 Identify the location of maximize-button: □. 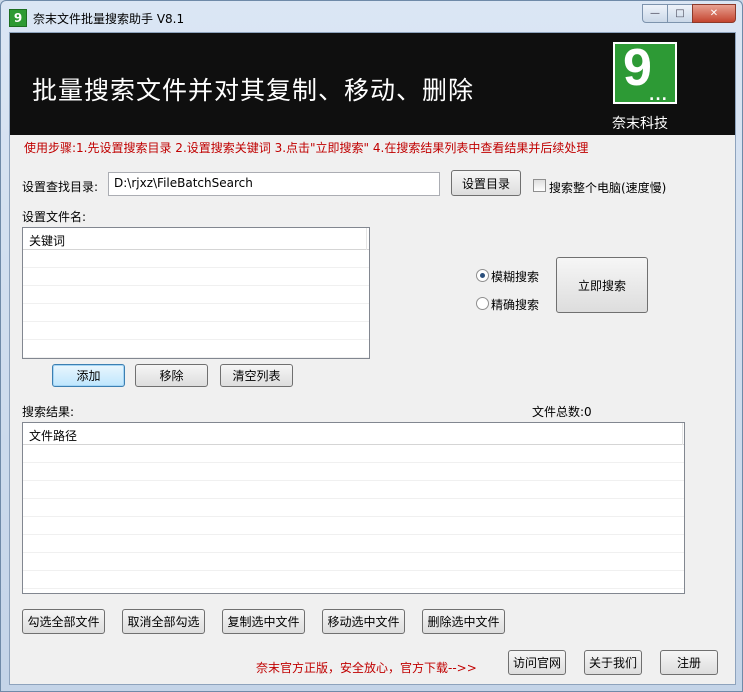
(680, 13).